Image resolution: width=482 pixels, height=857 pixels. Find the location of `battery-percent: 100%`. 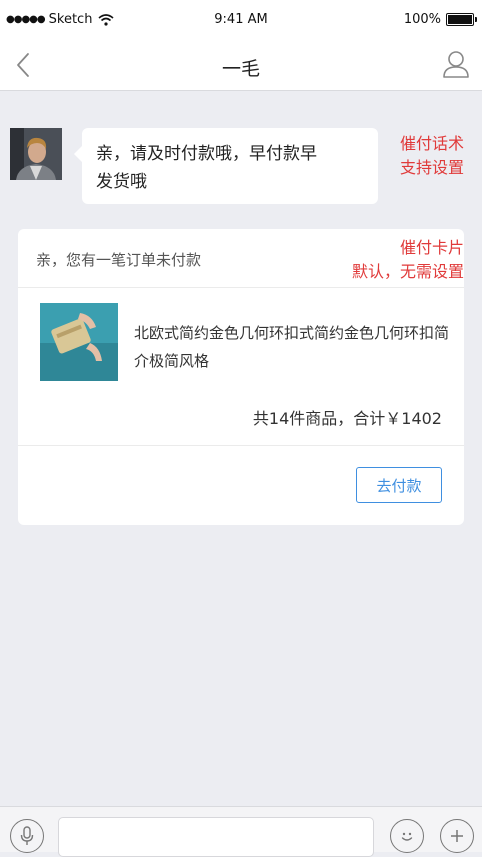

battery-percent: 100% is located at coordinates (422, 19).